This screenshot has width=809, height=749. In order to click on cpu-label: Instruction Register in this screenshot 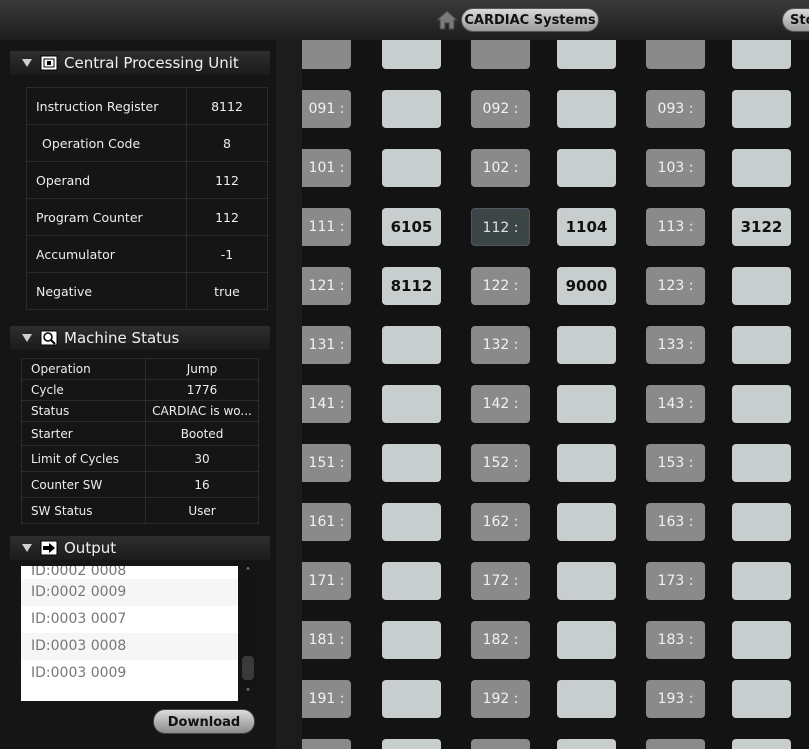, I will do `click(106, 106)`.